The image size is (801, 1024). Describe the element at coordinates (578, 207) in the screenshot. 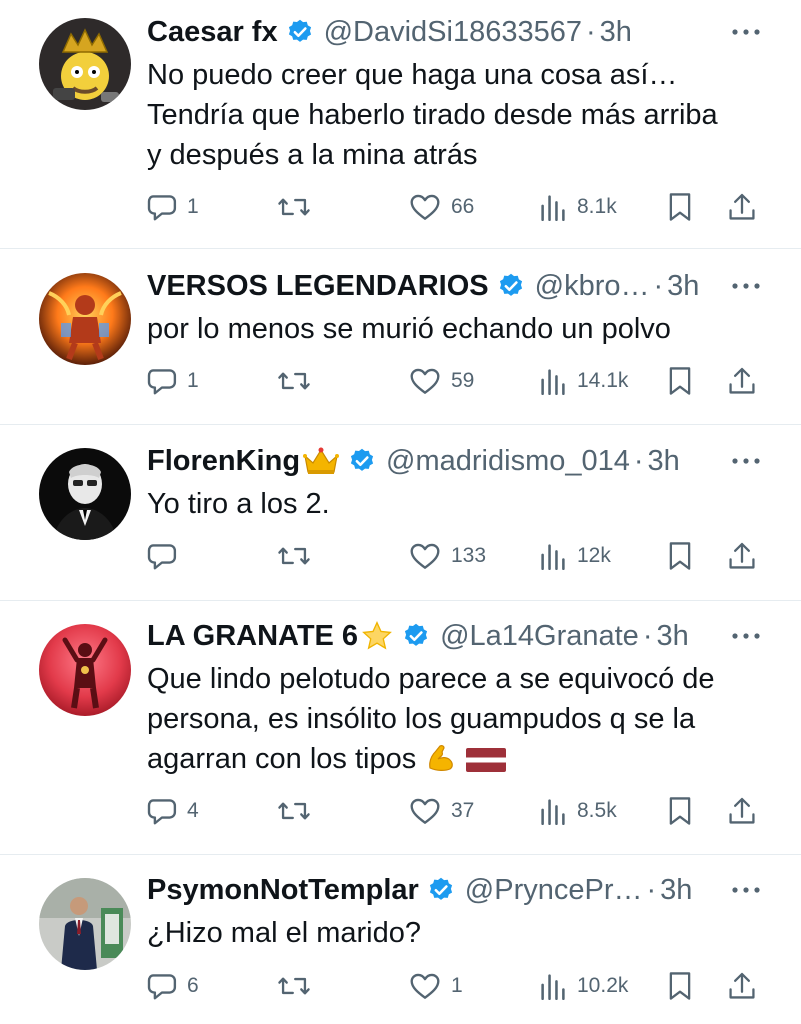

I see `views-button: 8.1k` at that location.